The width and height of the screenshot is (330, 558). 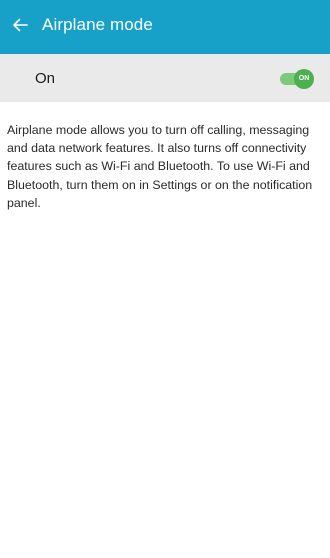 What do you see at coordinates (97, 24) in the screenshot?
I see `page-title: Airplane mode` at bounding box center [97, 24].